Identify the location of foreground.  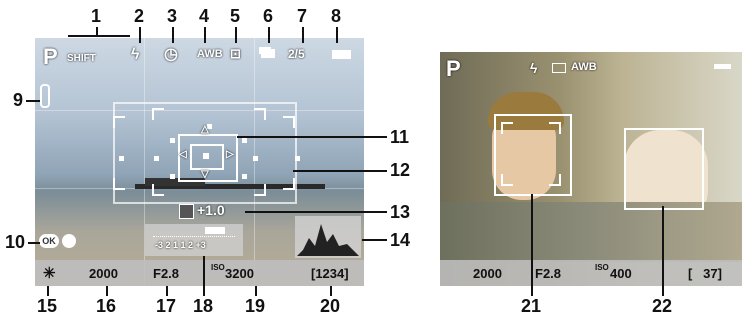
(591, 232).